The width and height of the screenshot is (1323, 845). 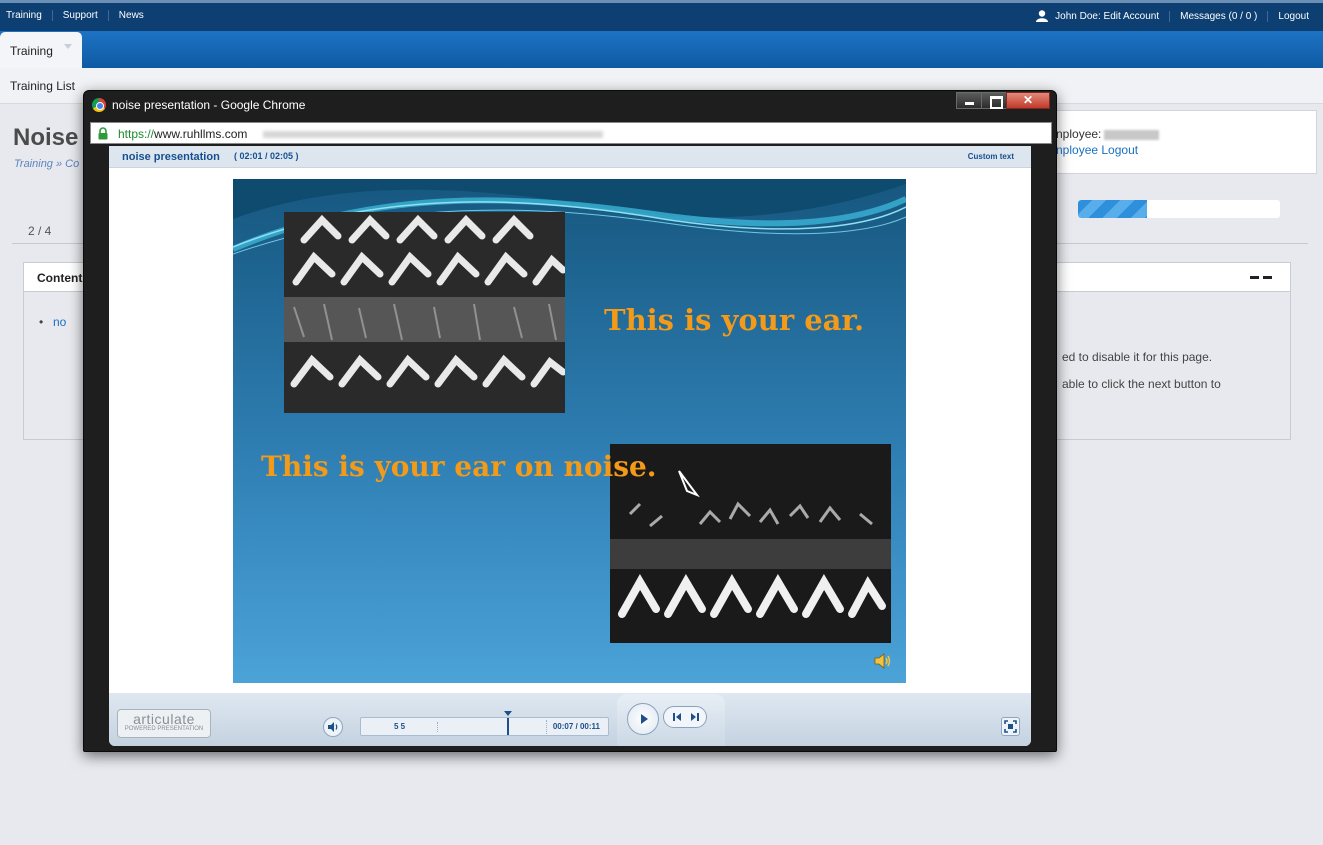 I want to click on speaker-icon, so click(x=883, y=661).